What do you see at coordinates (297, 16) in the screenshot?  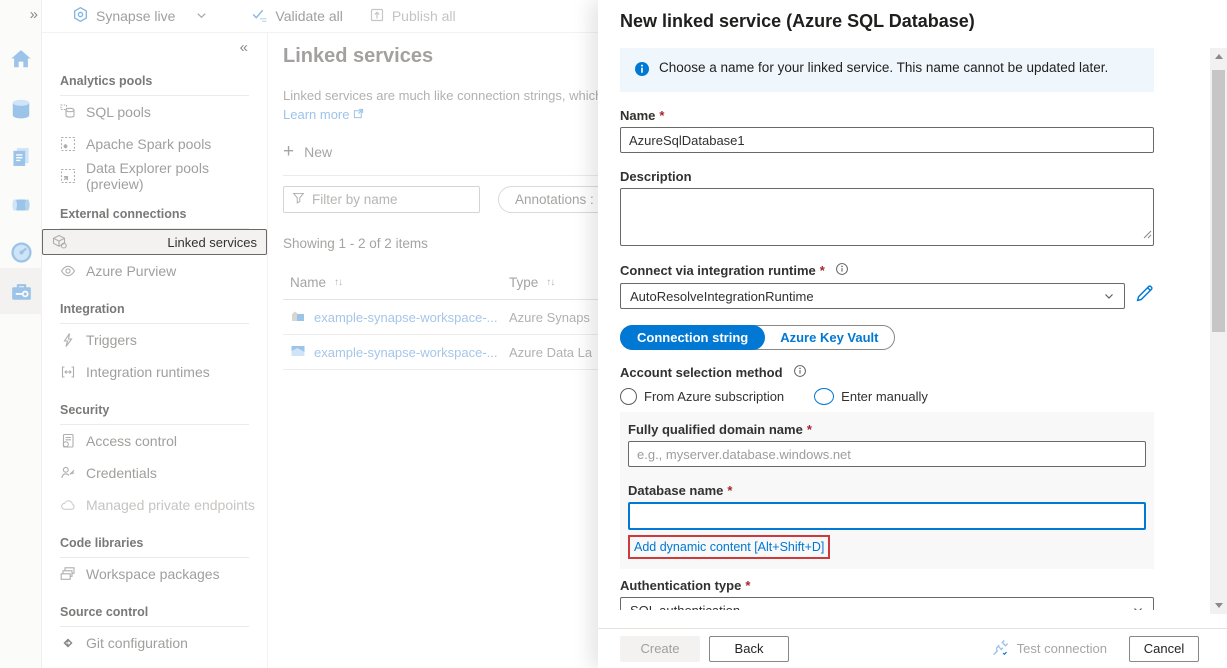 I see `validate-all-button: Validate all` at bounding box center [297, 16].